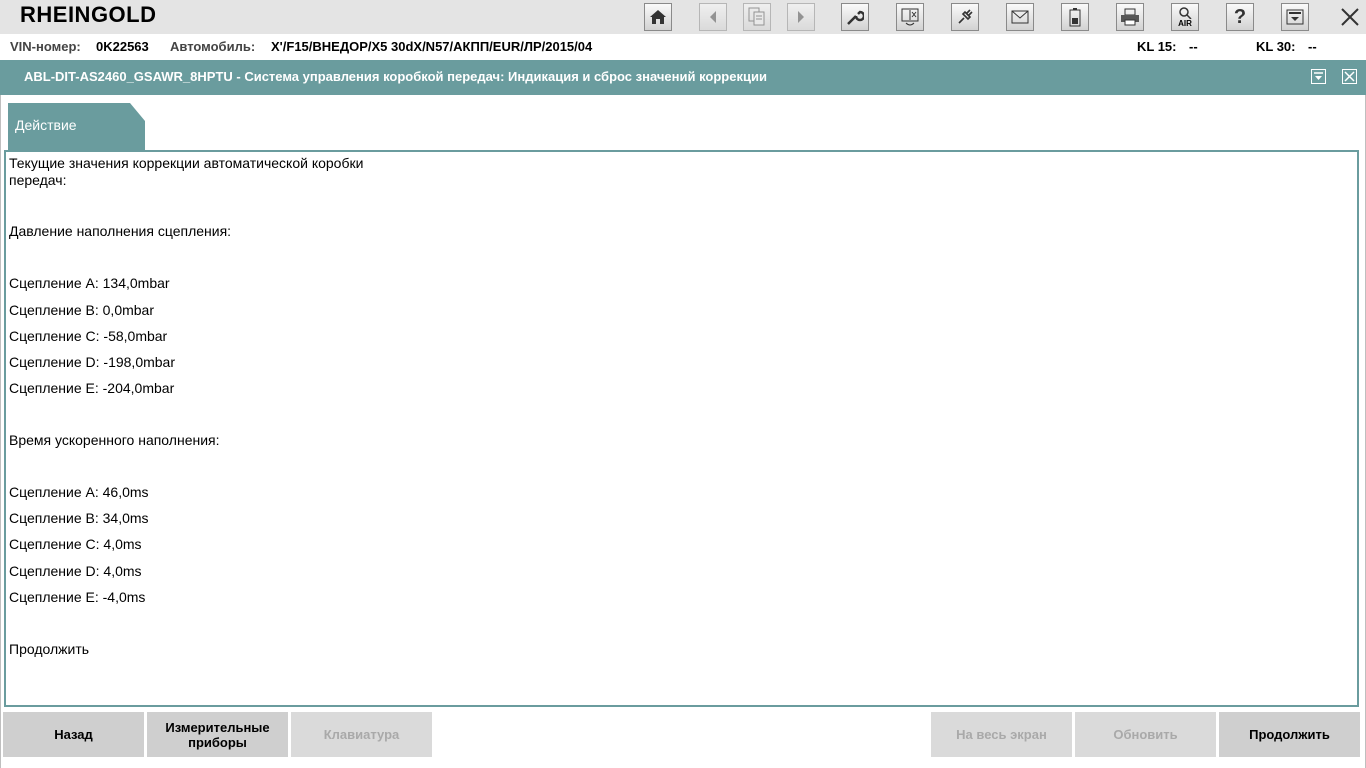  I want to click on help-icon: ?, so click(1240, 16).